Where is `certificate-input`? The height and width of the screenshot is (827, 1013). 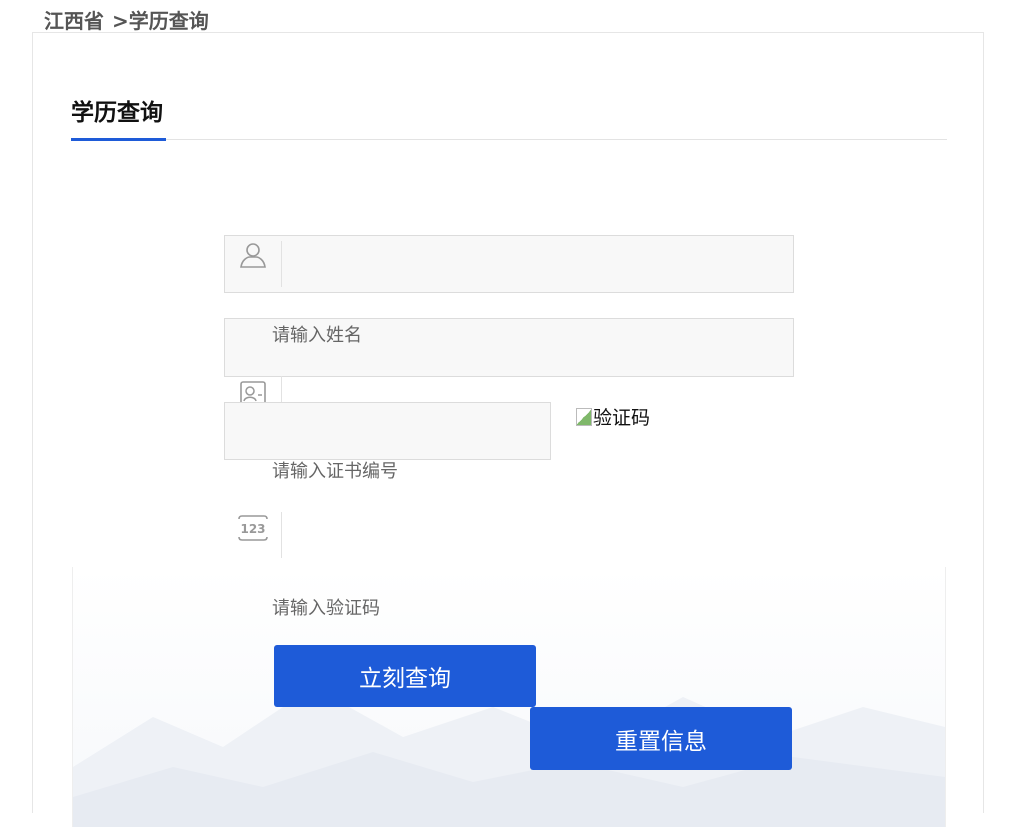
certificate-input is located at coordinates (387, 431).